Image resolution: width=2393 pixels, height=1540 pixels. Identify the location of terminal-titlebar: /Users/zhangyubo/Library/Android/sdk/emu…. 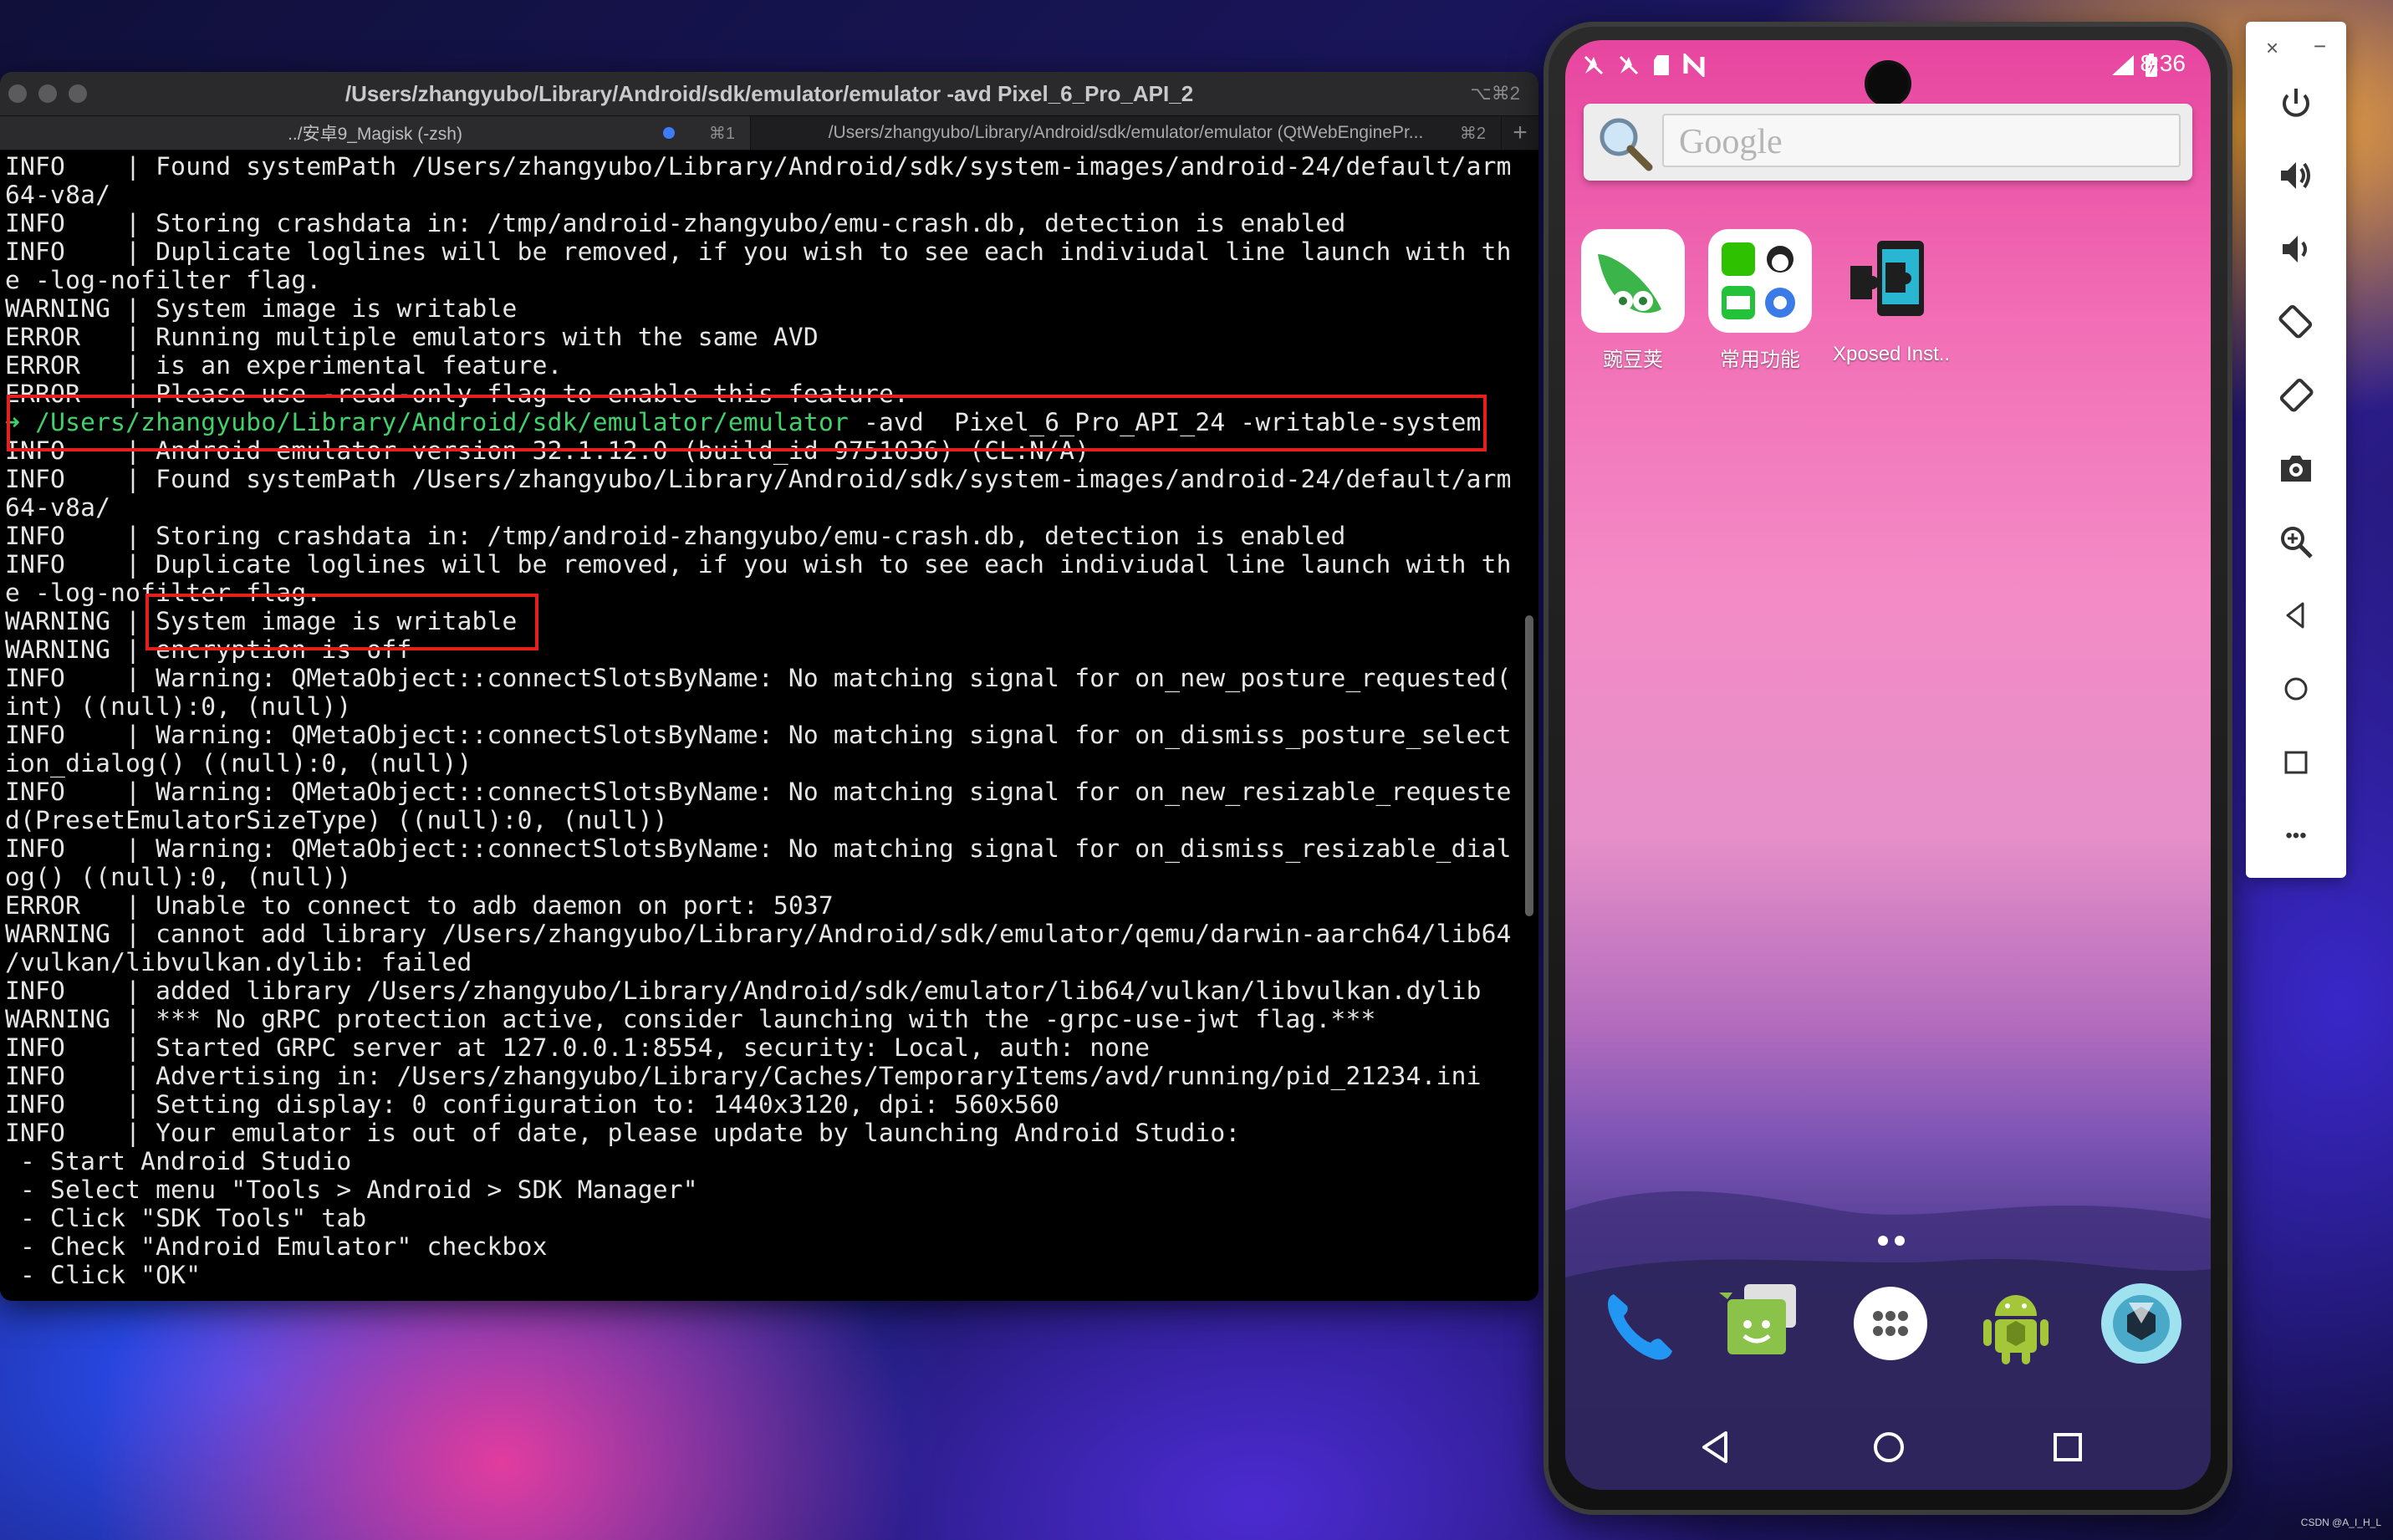
(769, 94).